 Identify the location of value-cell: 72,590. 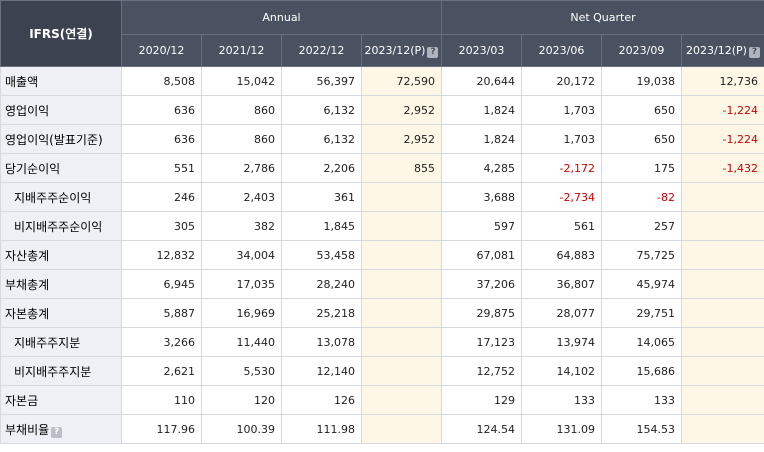
(401, 81).